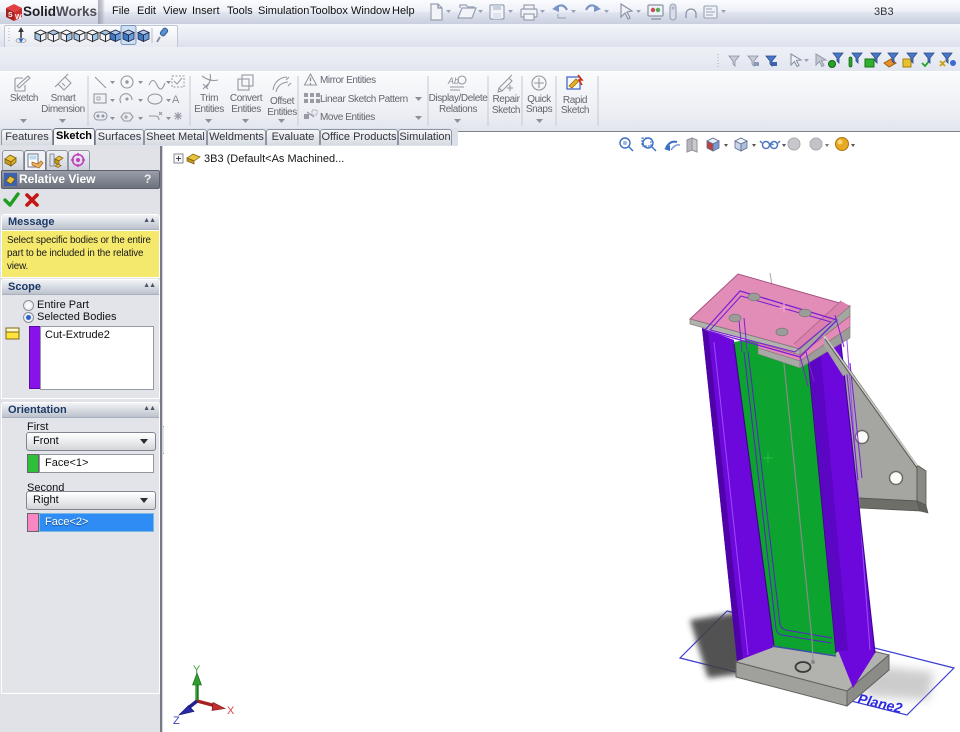 The width and height of the screenshot is (960, 732). I want to click on svg-text: W, so click(18, 17).